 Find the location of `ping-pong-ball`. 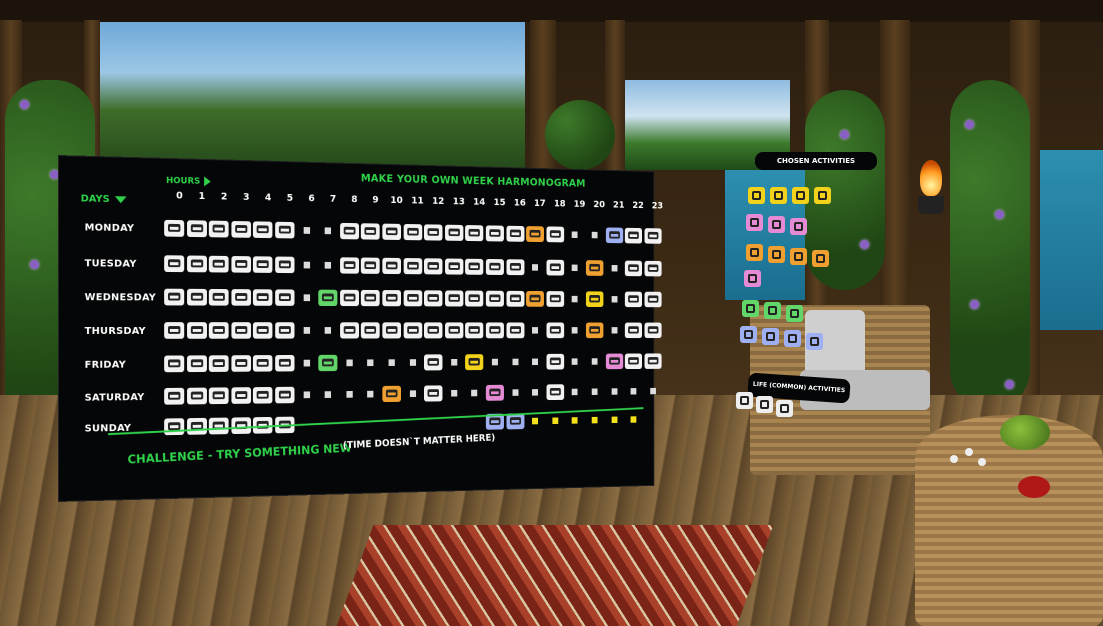

ping-pong-ball is located at coordinates (982, 462).